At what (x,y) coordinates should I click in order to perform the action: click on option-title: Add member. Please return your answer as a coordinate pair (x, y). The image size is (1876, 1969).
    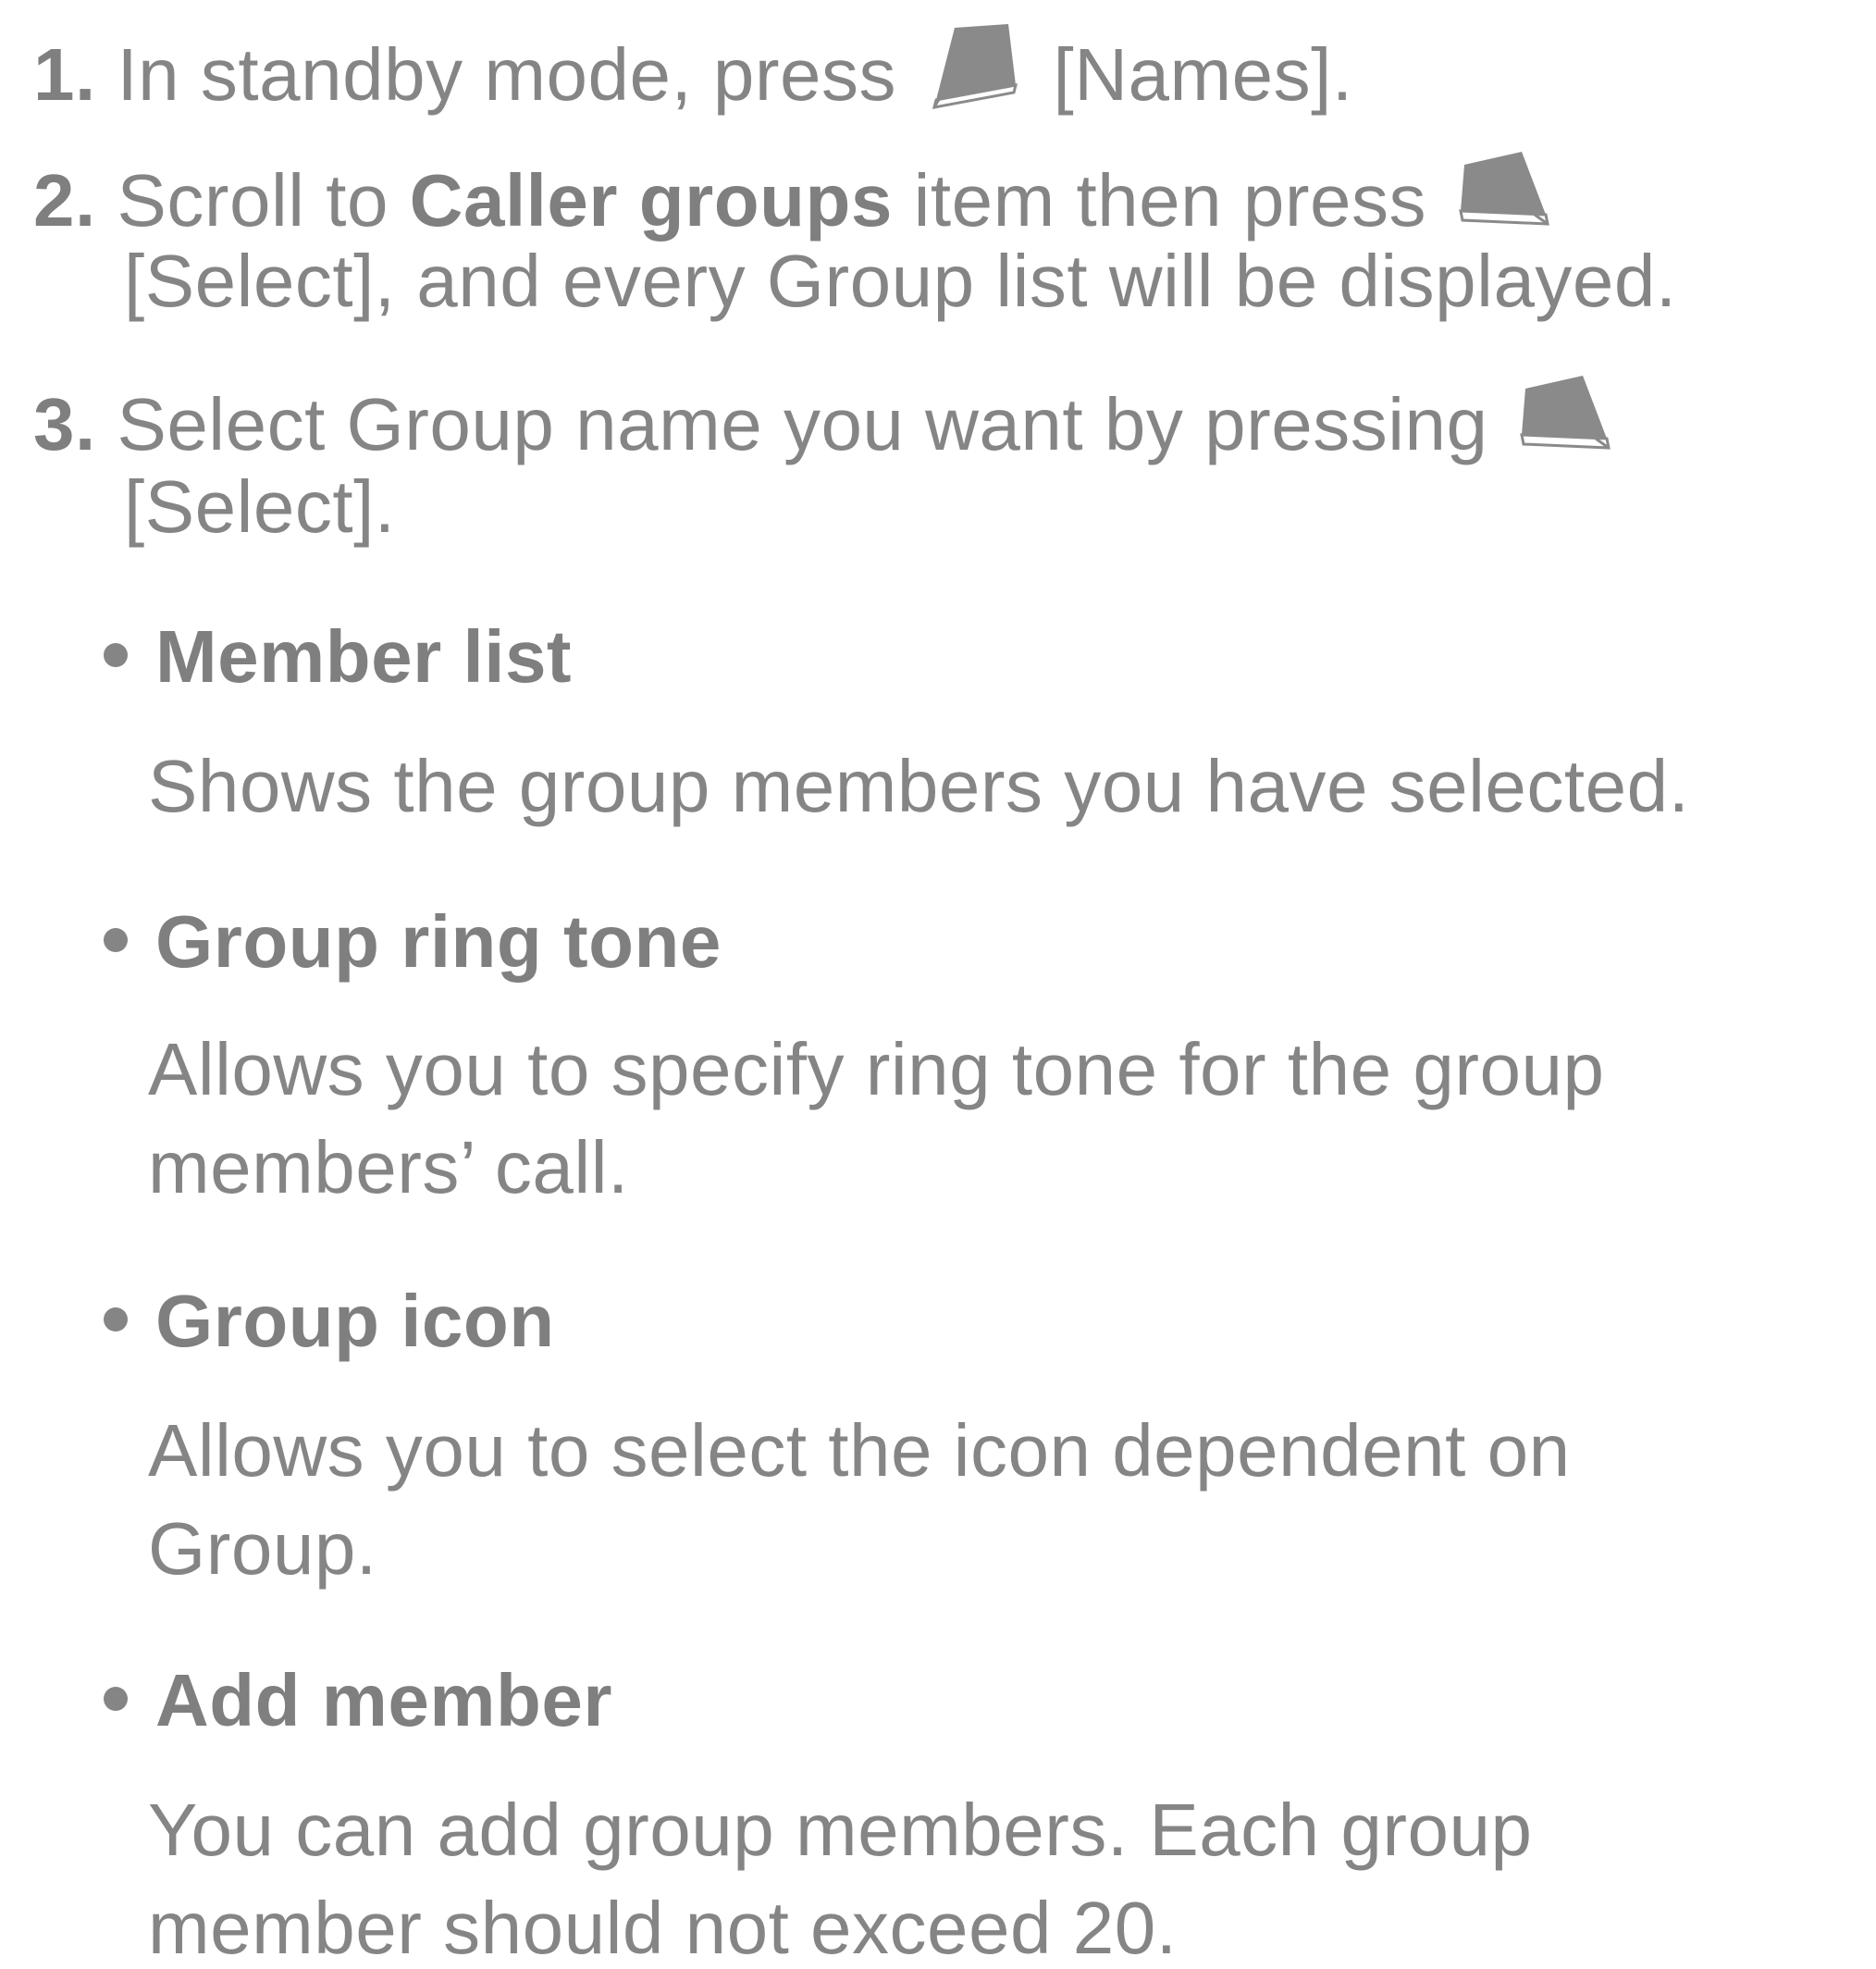
    Looking at the image, I should click on (383, 1700).